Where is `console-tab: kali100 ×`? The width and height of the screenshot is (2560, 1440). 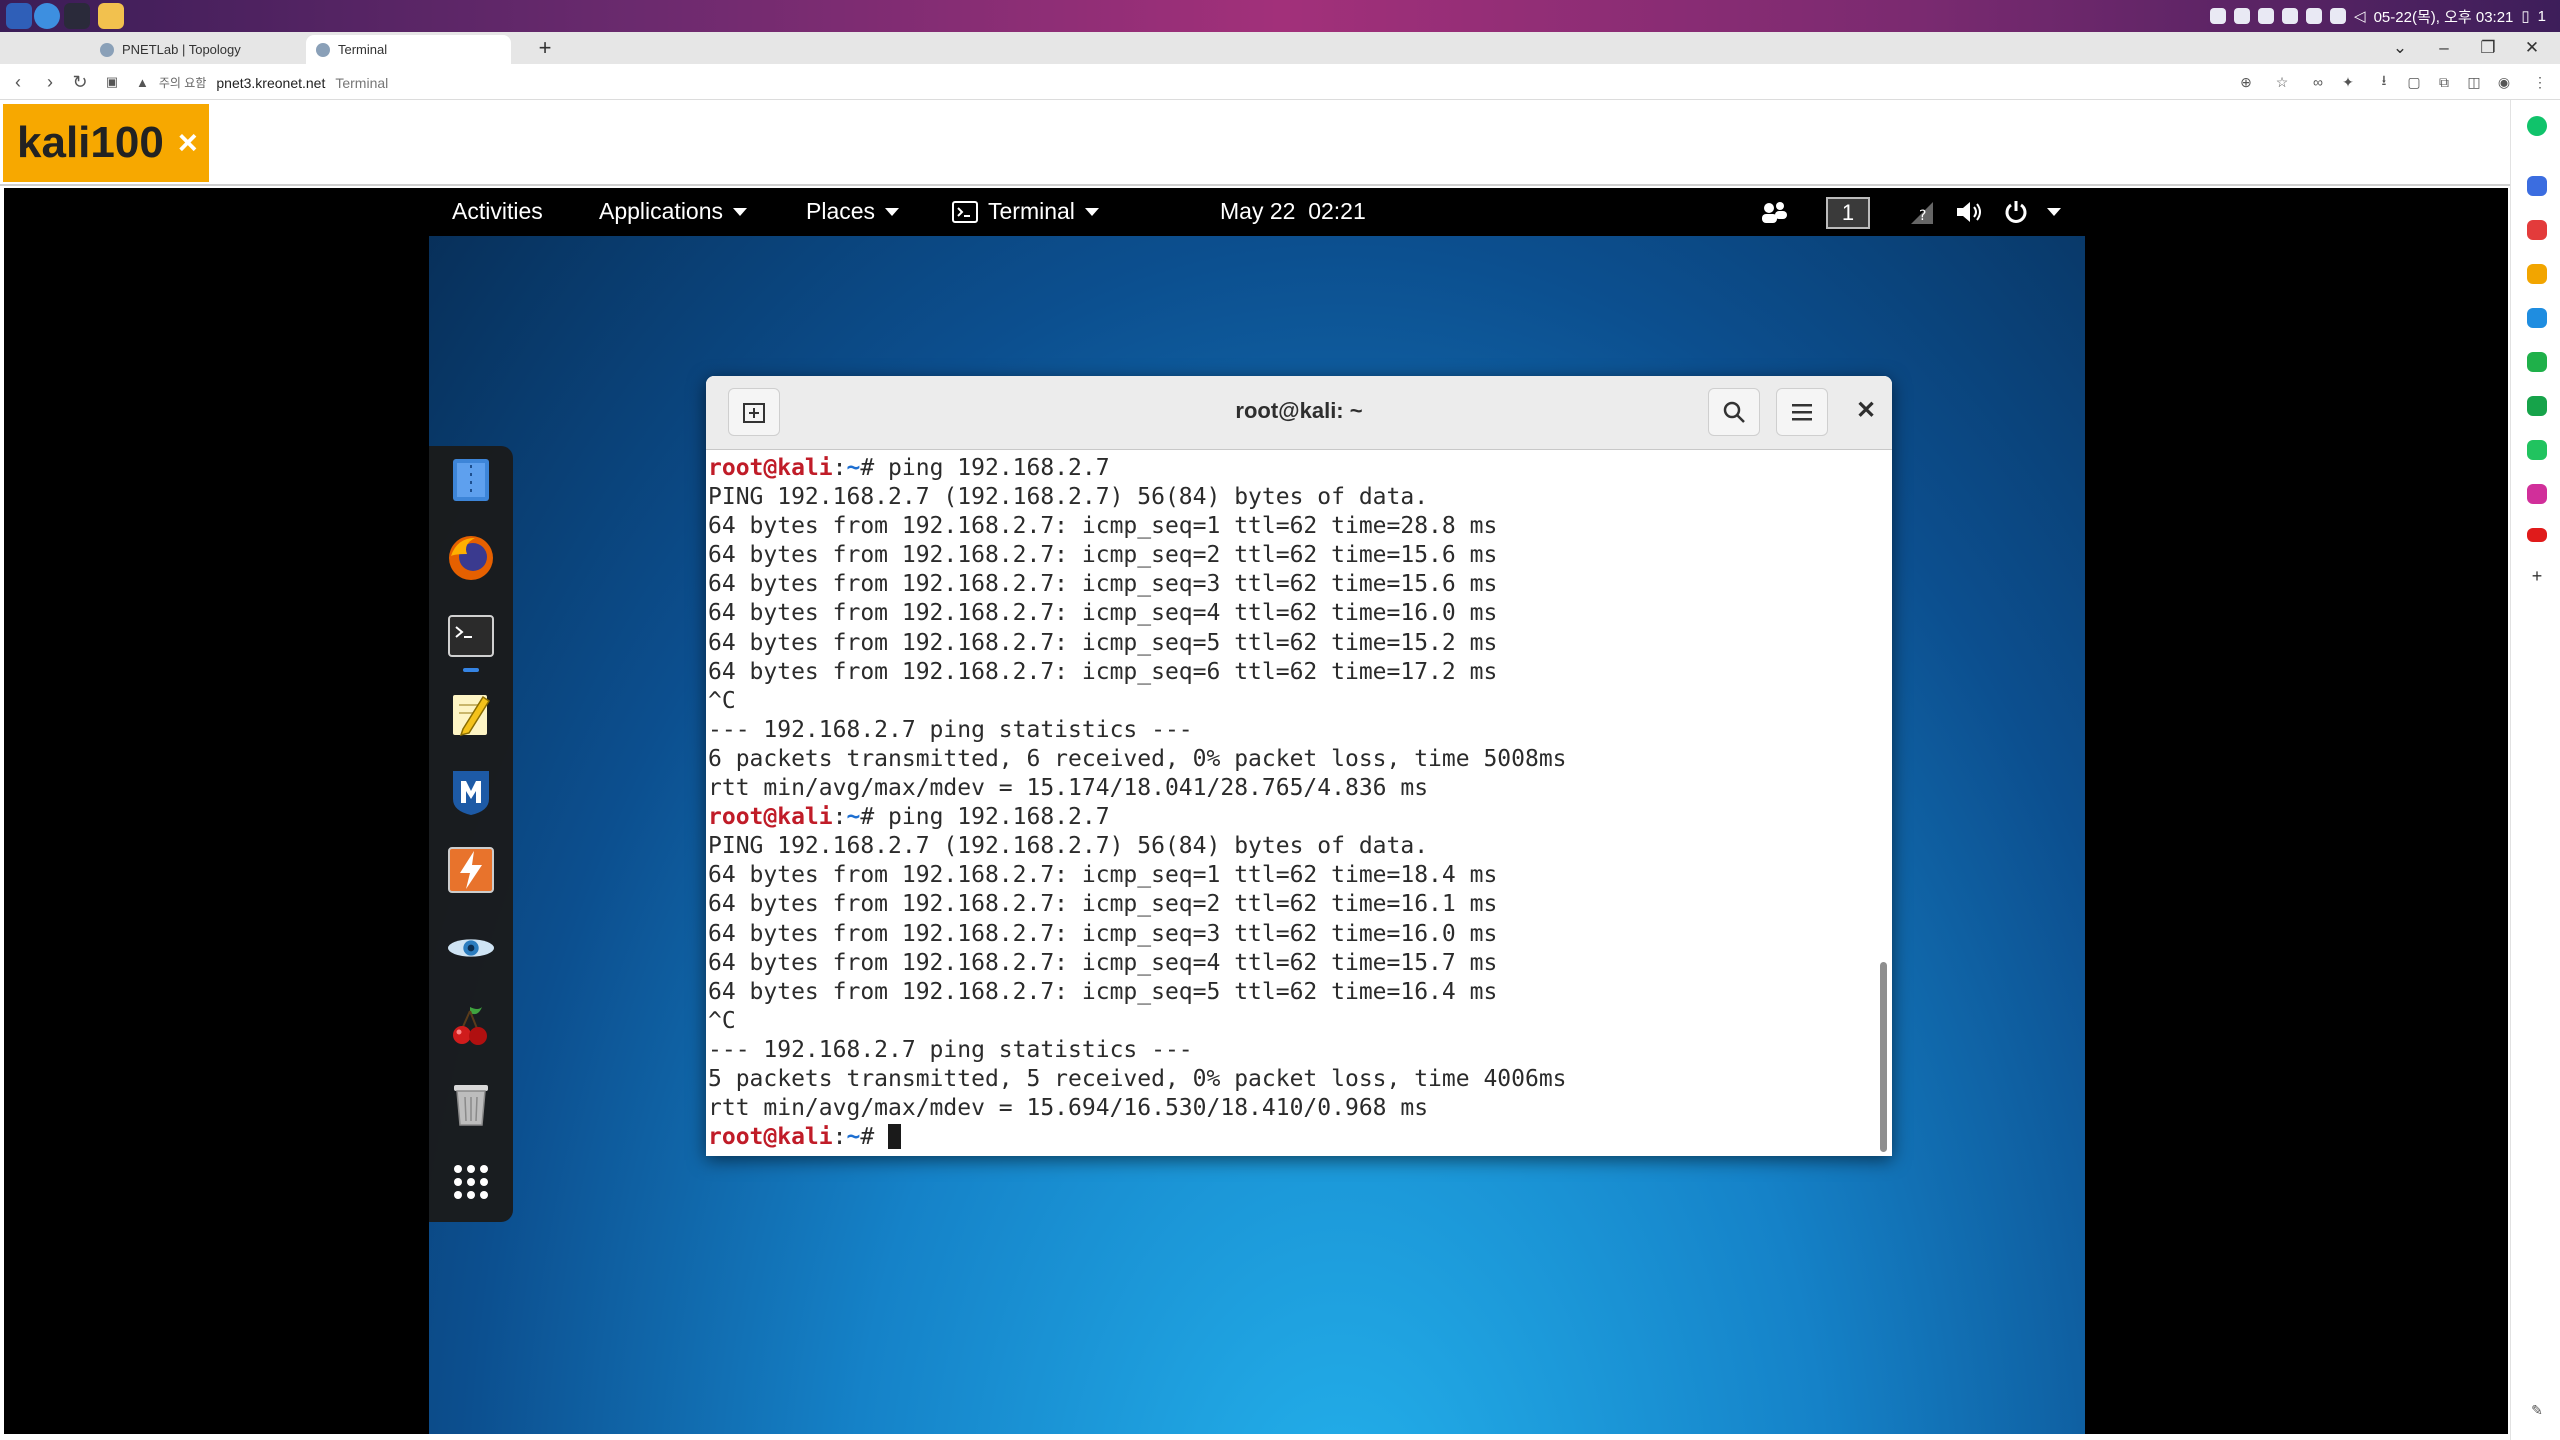
console-tab: kali100 × is located at coordinates (106, 143).